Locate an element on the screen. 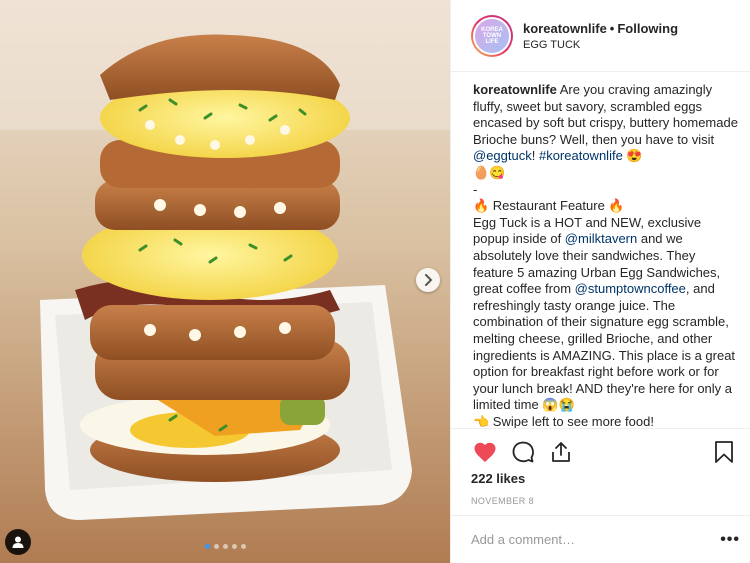 This screenshot has height=563, width=750. mention-stumptowncoffee: @stumptowncoffee is located at coordinates (630, 288).